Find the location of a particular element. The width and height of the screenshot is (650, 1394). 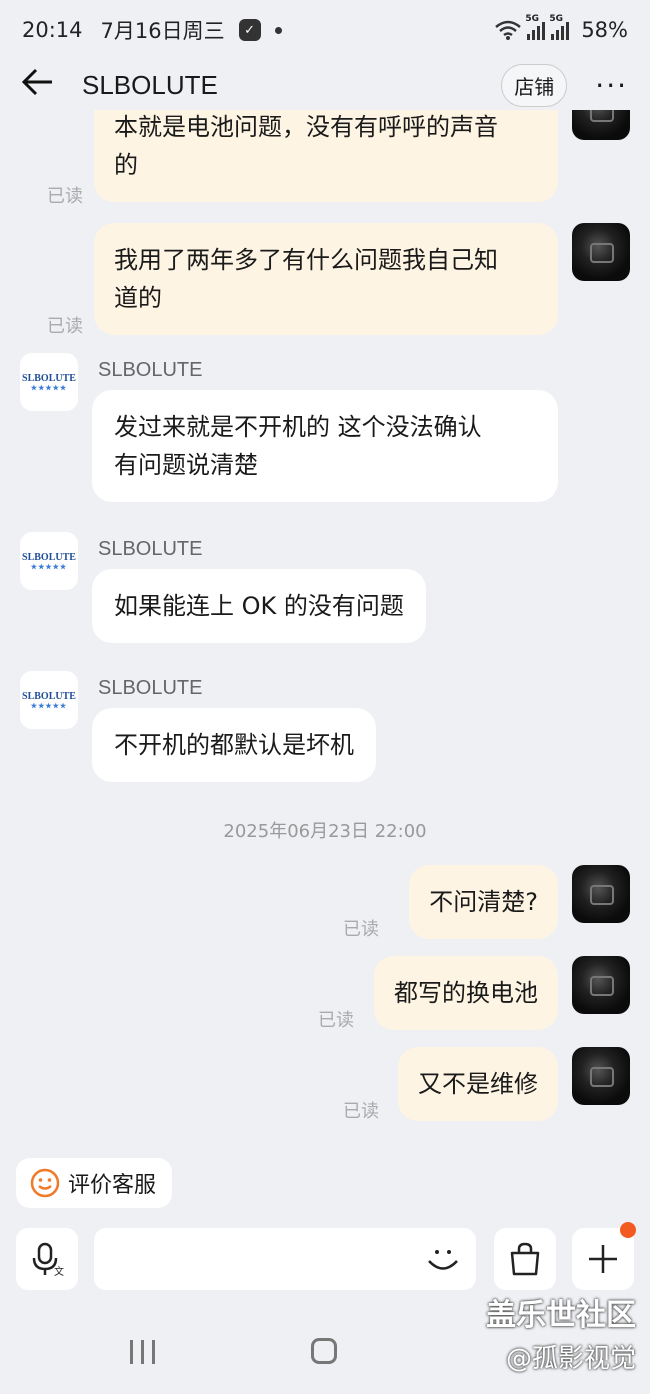

message-outgoing: 又不是维修 is located at coordinates (514, 1084).